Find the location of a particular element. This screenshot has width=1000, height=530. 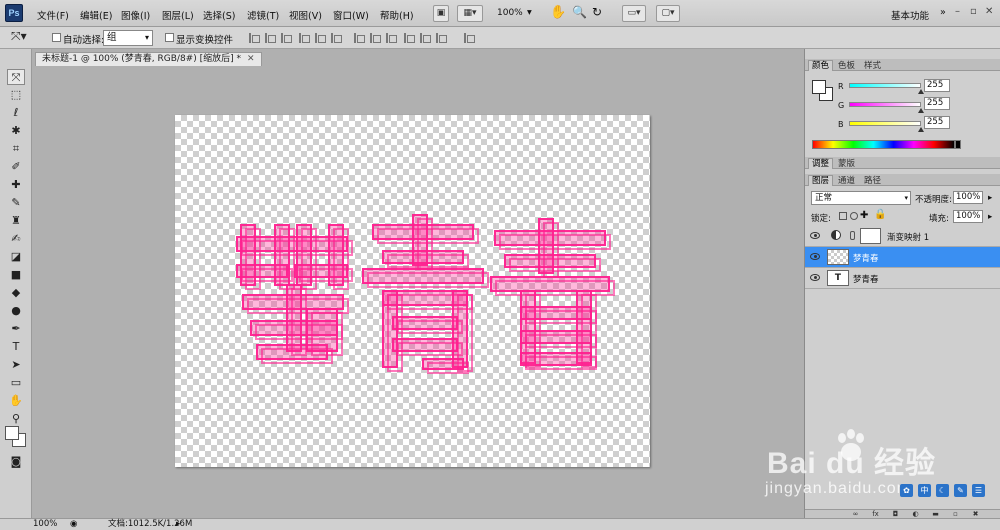

lock-position-icon: ✚ is located at coordinates (864, 215).